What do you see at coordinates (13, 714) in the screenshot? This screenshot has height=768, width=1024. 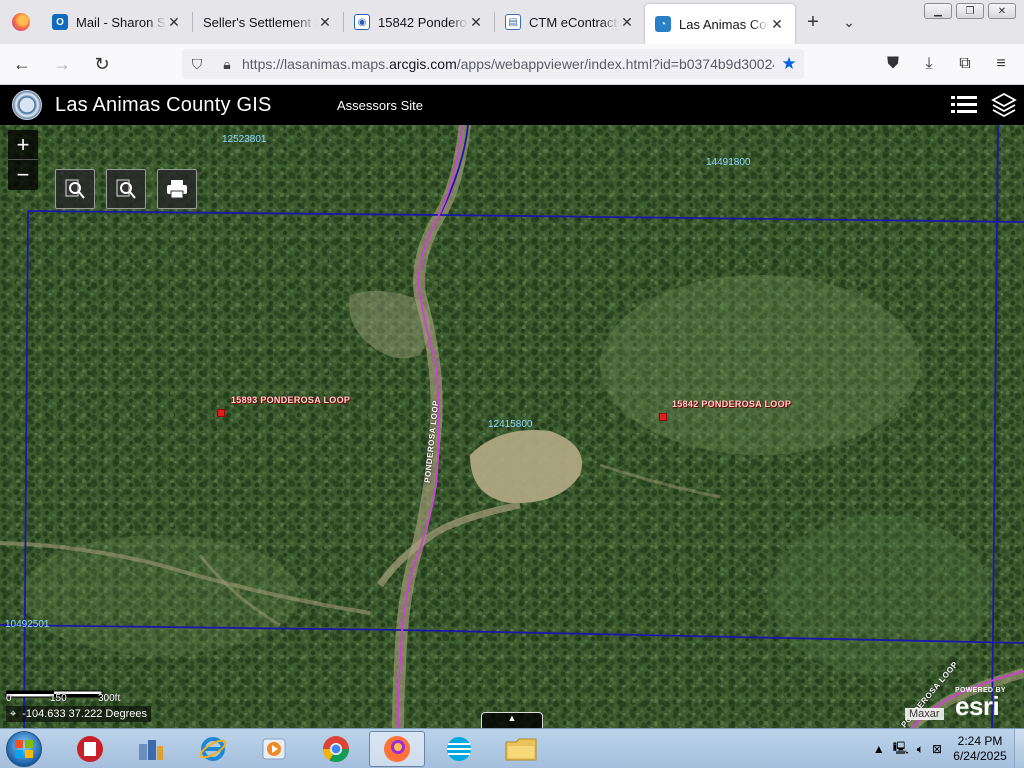 I see `crosshair-icon: ⌖` at bounding box center [13, 714].